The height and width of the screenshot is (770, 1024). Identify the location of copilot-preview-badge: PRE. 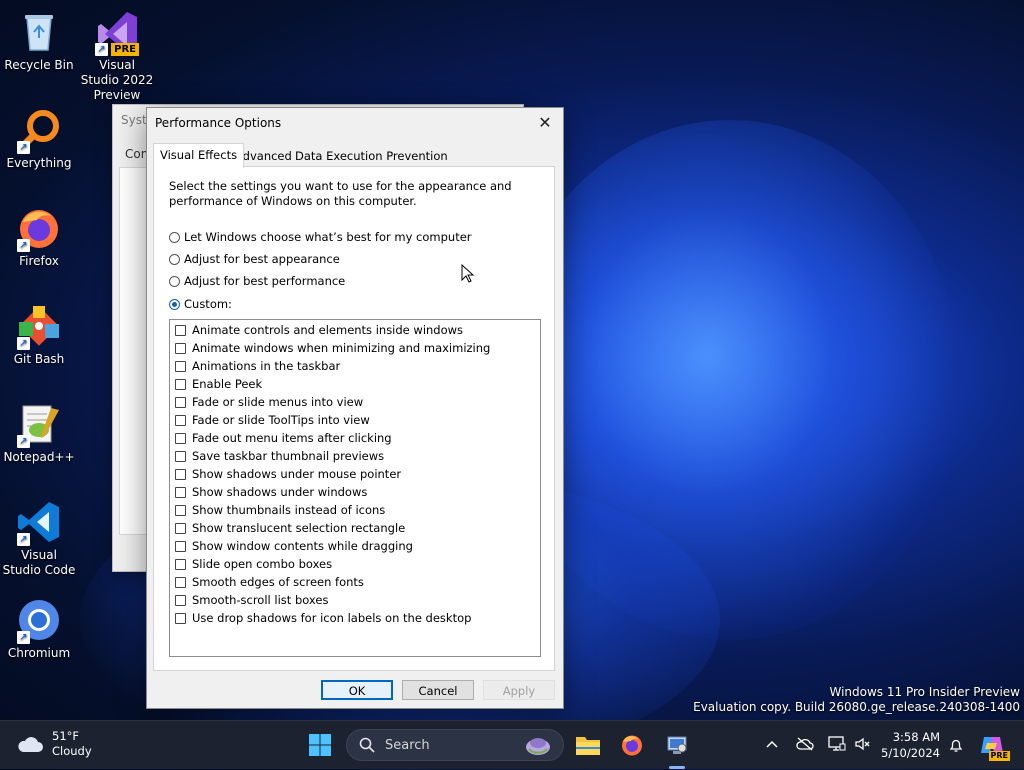
(999, 756).